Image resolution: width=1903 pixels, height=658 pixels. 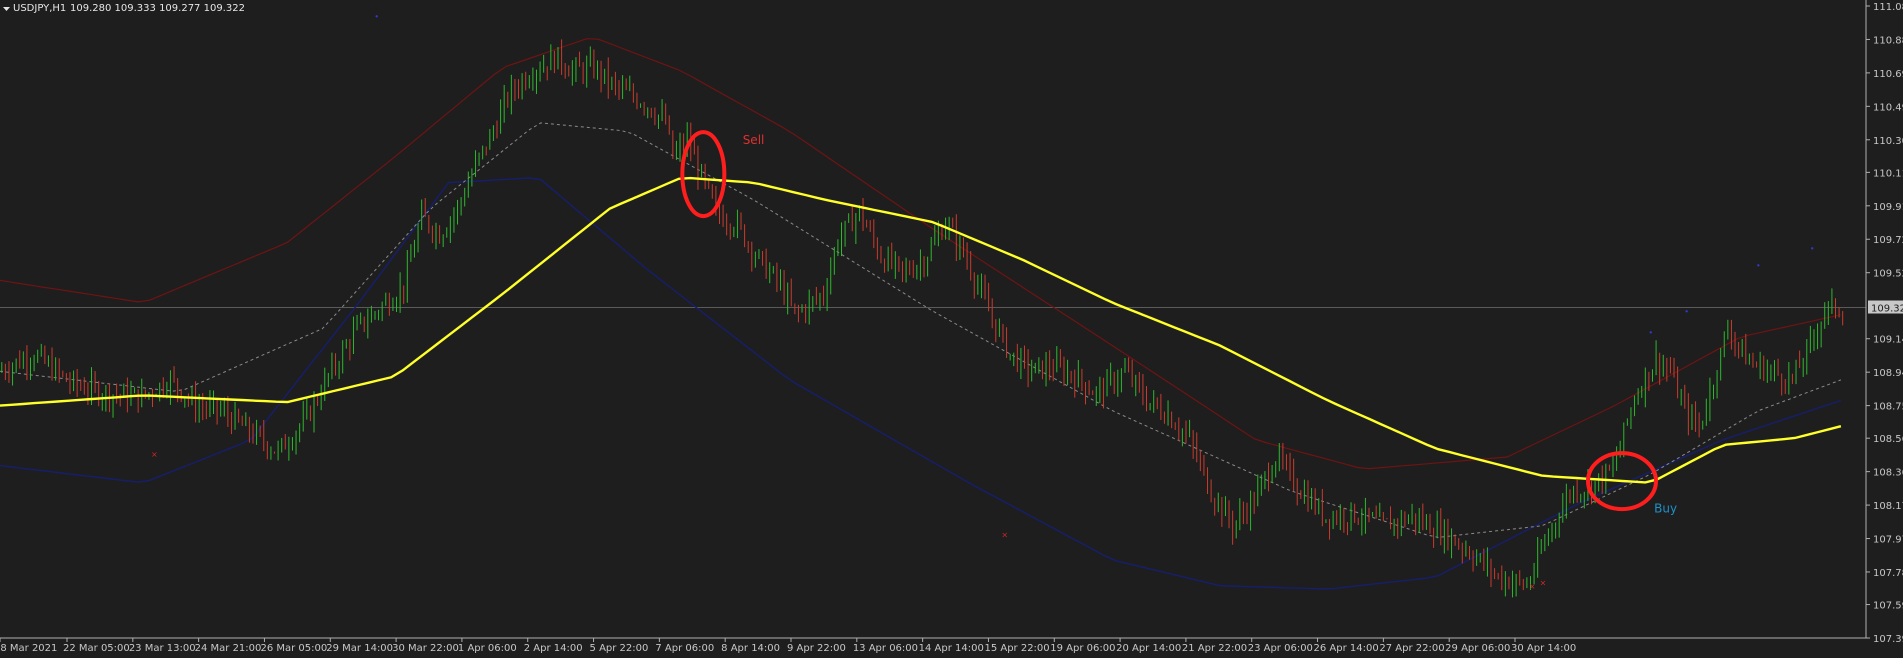 What do you see at coordinates (1888, 473) in the screenshot?
I see `price-tick-label: 108.365` at bounding box center [1888, 473].